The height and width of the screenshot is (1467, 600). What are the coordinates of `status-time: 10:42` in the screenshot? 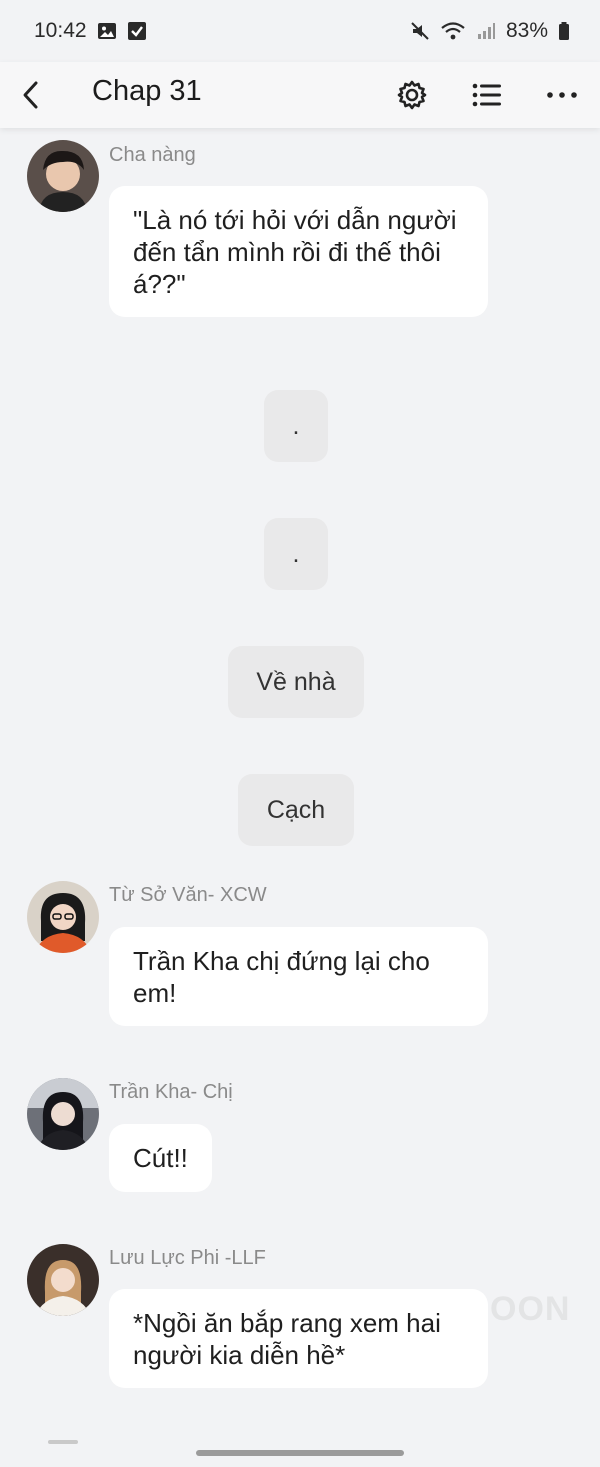 It's located at (60, 30).